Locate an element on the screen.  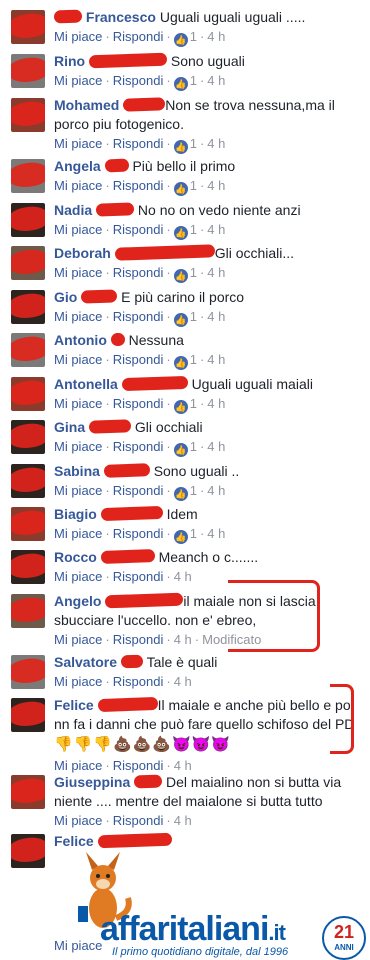
commenter-name: Antonio is located at coordinates (80, 340).